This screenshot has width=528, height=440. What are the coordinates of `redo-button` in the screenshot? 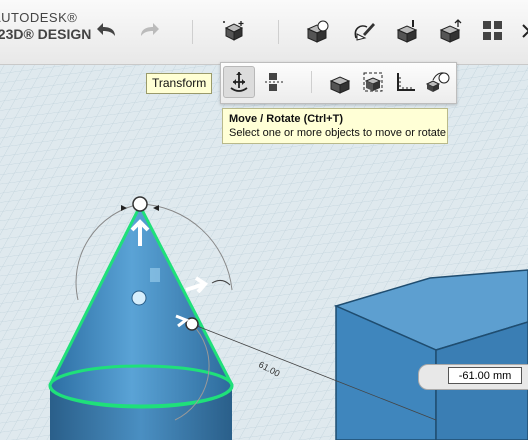 It's located at (149, 31).